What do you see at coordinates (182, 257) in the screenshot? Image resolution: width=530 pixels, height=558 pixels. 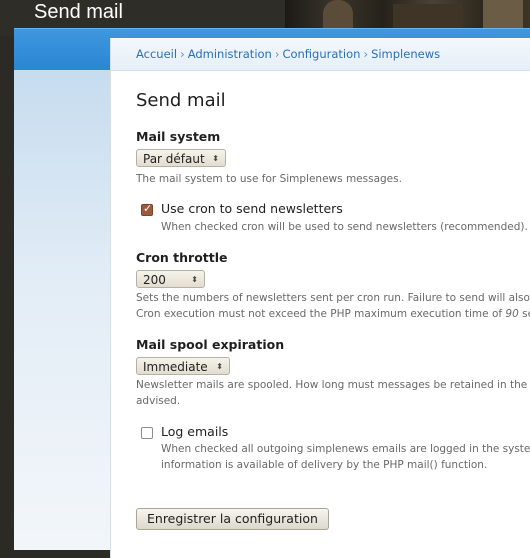 I see `cron-throttle-label: Cron throttle` at bounding box center [182, 257].